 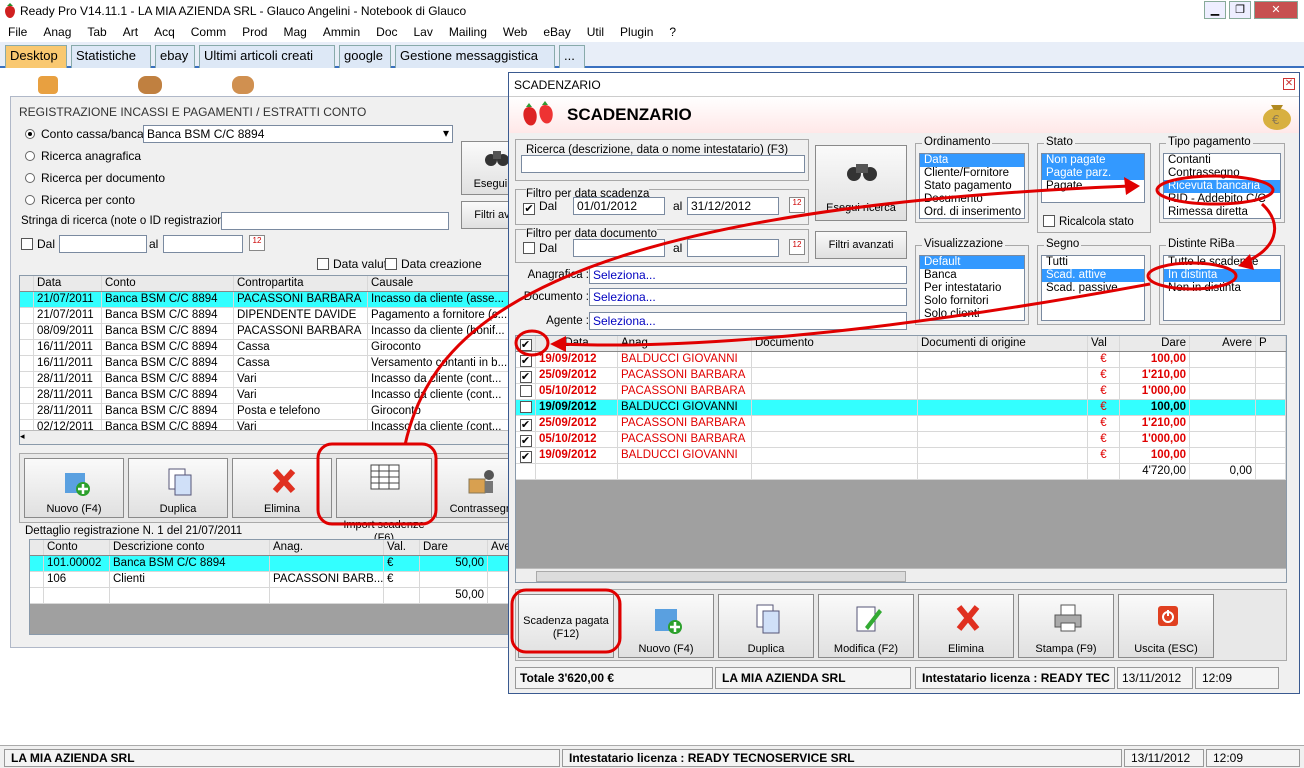 I want to click on arrow-tipo-to-distinte, so click(x=1260, y=233).